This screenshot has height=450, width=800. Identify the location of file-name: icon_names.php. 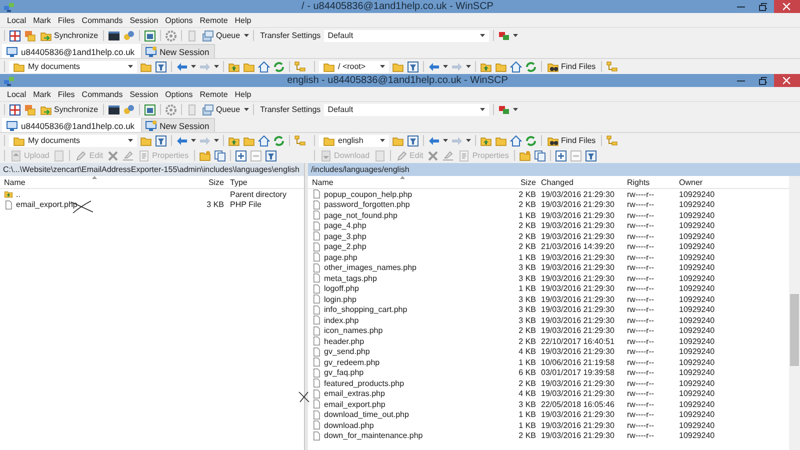
(353, 331).